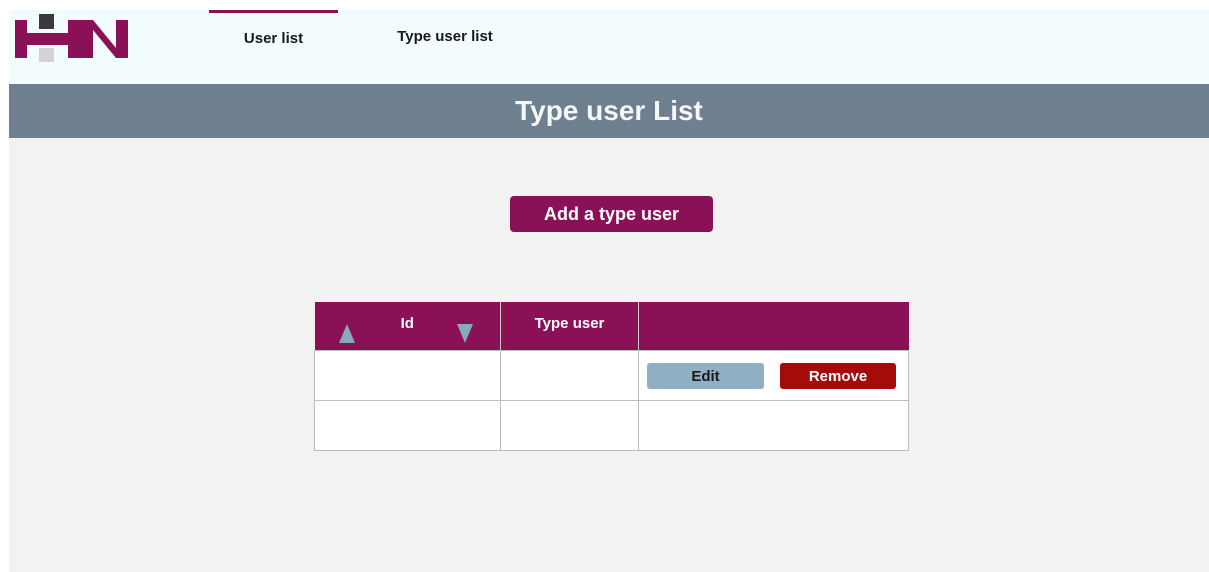 This screenshot has width=1209, height=572. I want to click on tab-type-user-list: Type user list, so click(445, 37).